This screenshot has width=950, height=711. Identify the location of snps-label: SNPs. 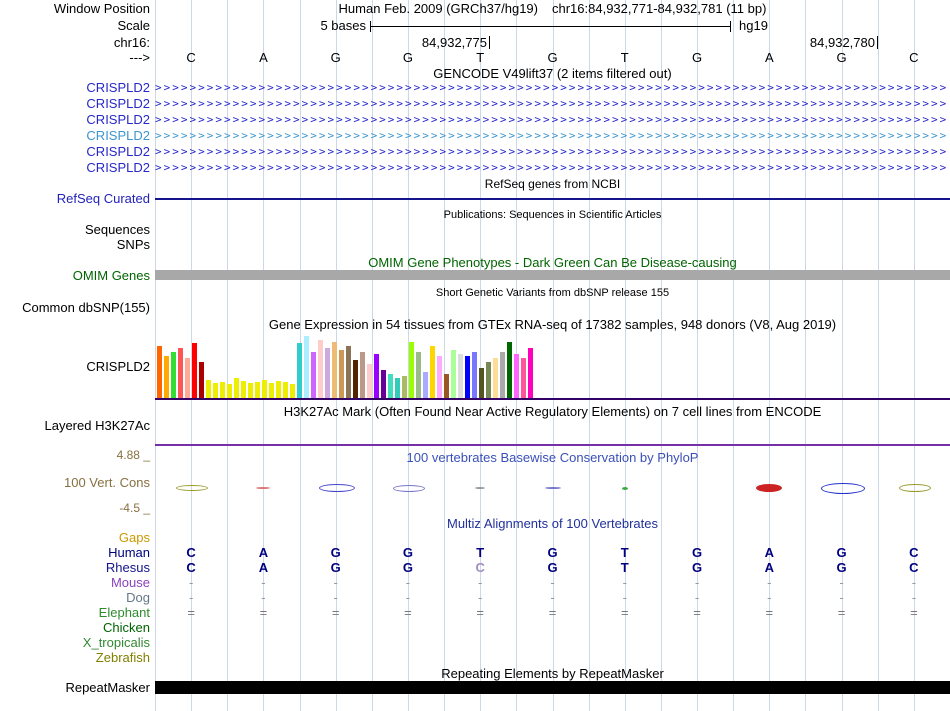
(75, 245).